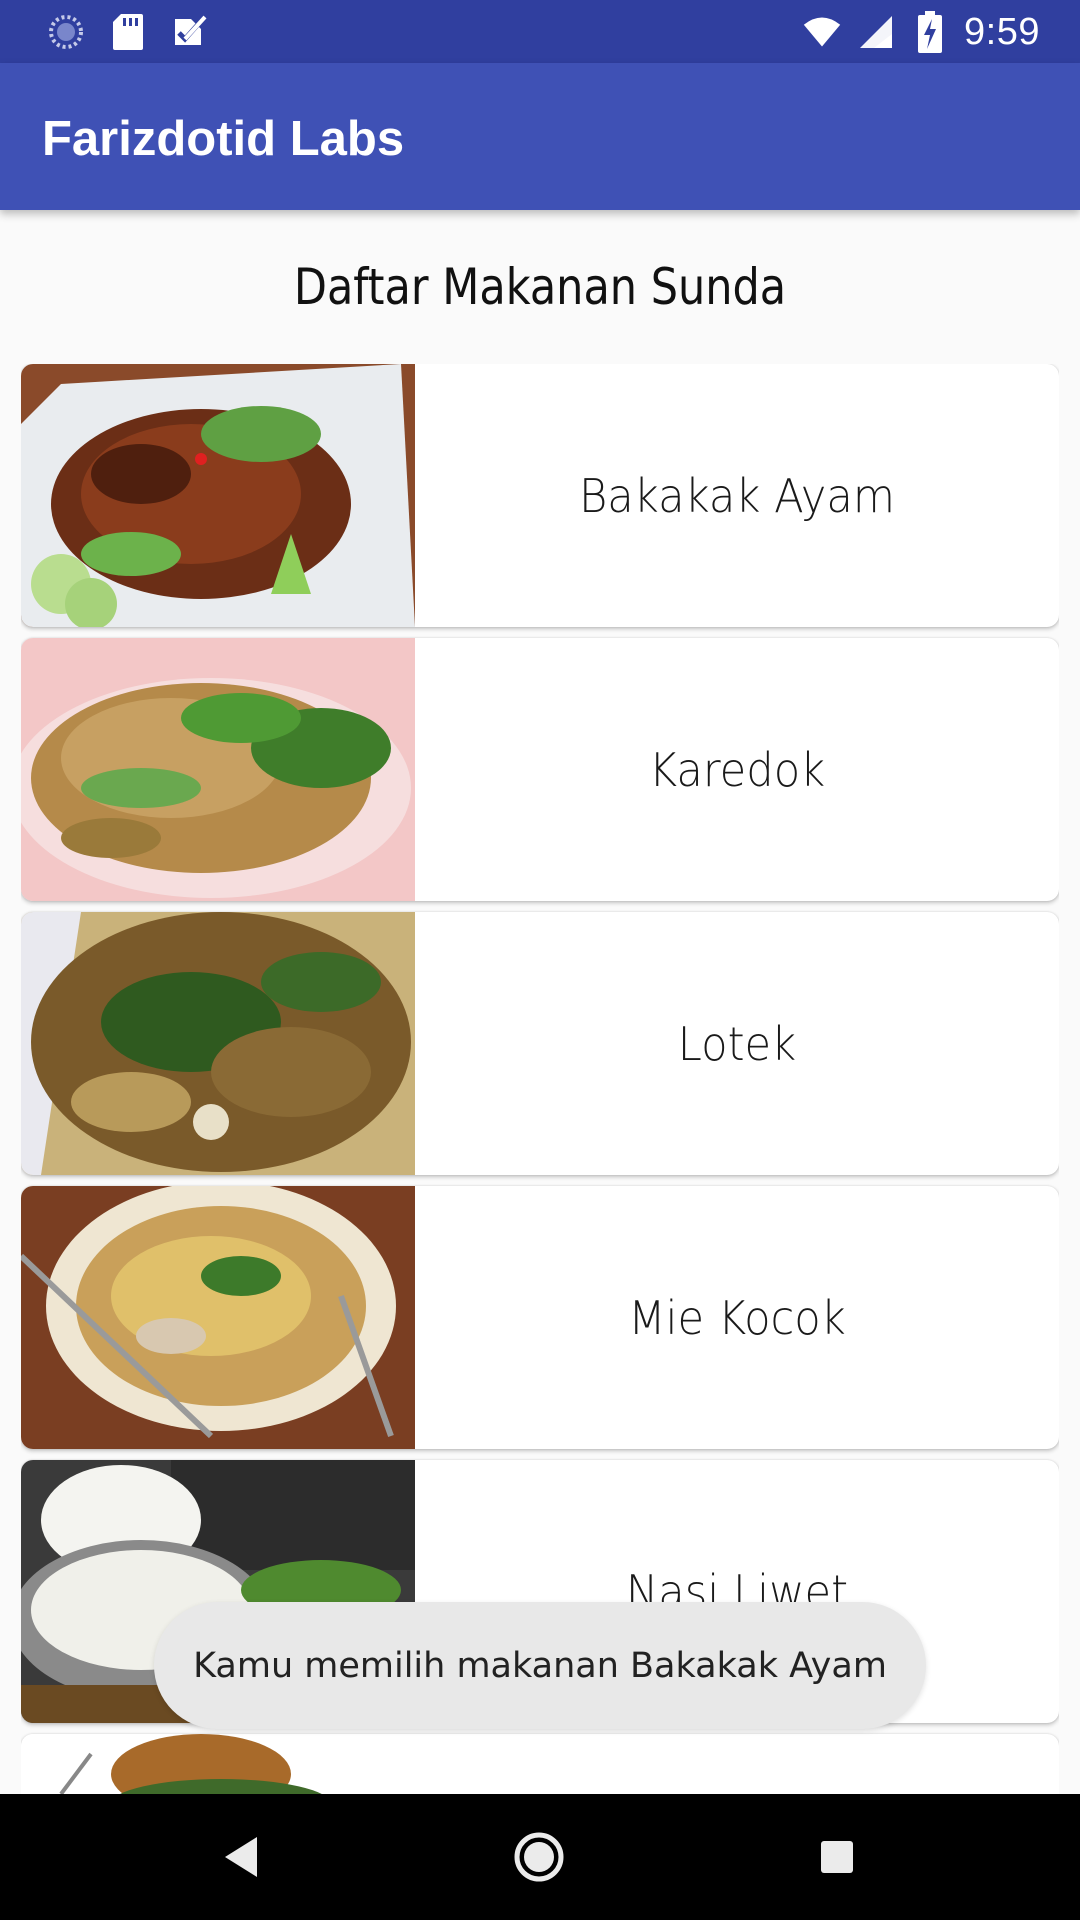 This screenshot has width=1080, height=1920. Describe the element at coordinates (540, 31) in the screenshot. I see `status-bar: 9:59` at that location.